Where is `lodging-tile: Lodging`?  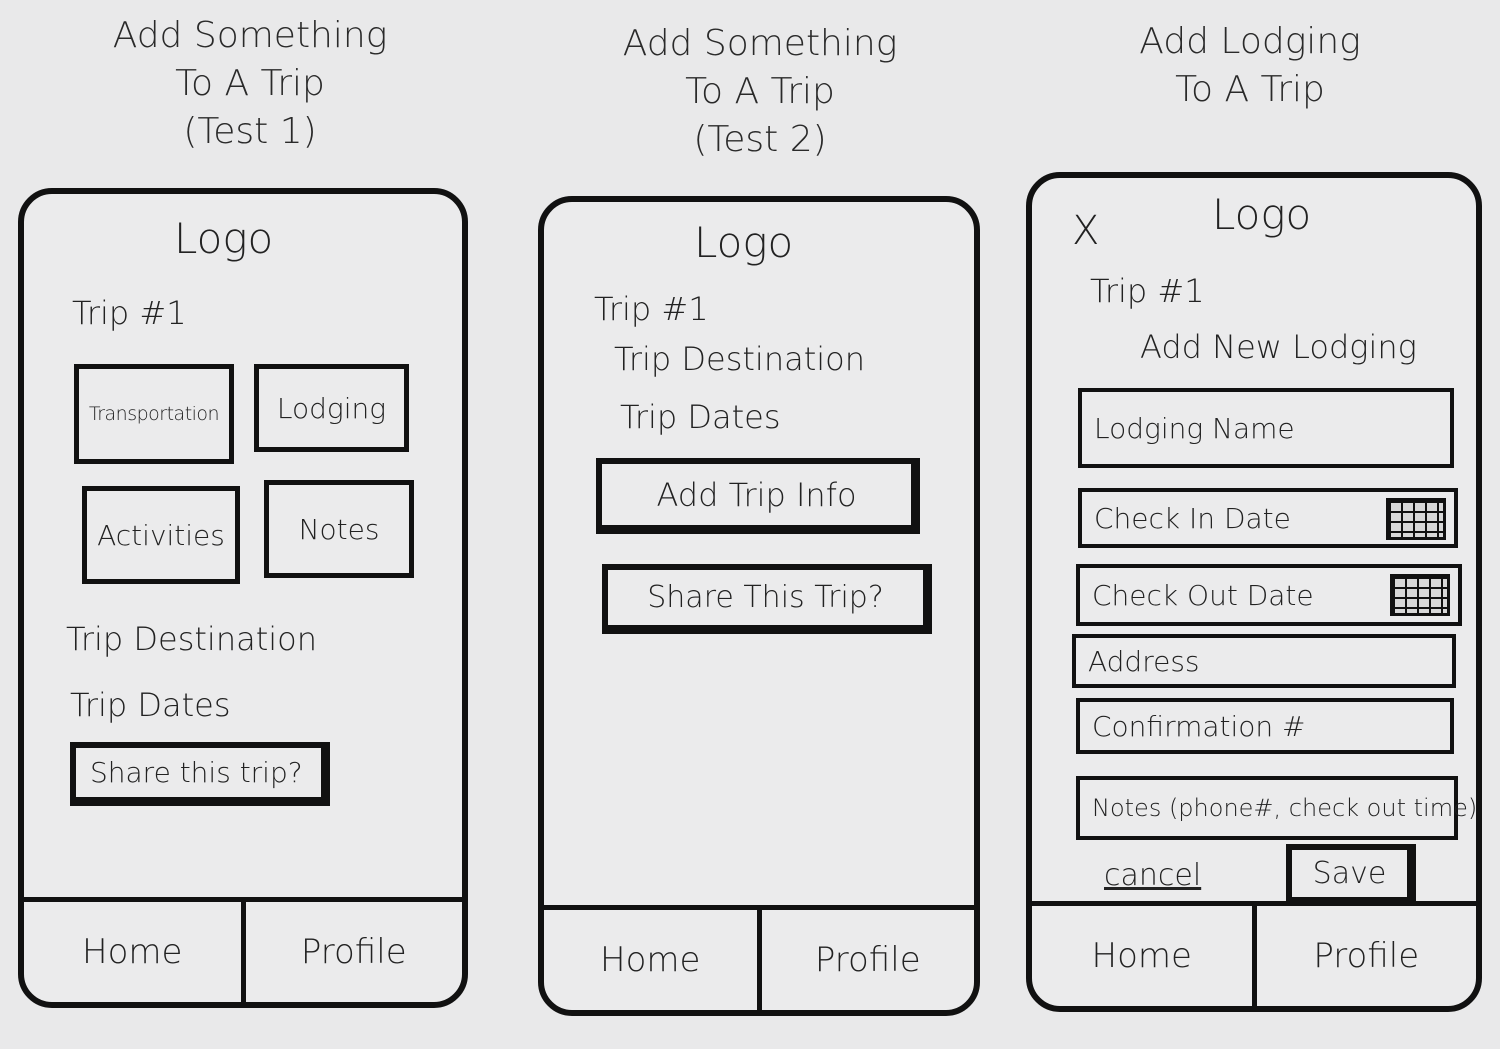
lodging-tile: Lodging is located at coordinates (331, 408).